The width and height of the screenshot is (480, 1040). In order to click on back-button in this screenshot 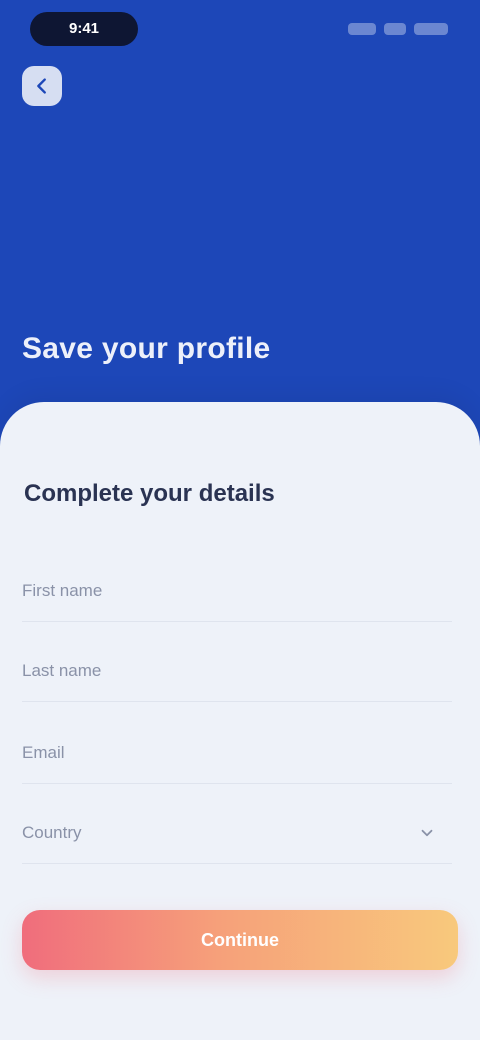, I will do `click(42, 86)`.